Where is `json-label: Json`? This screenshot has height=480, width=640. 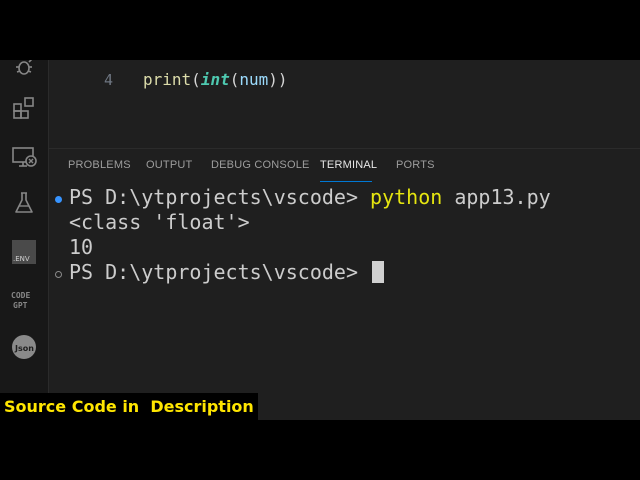 json-label: Json is located at coordinates (24, 348).